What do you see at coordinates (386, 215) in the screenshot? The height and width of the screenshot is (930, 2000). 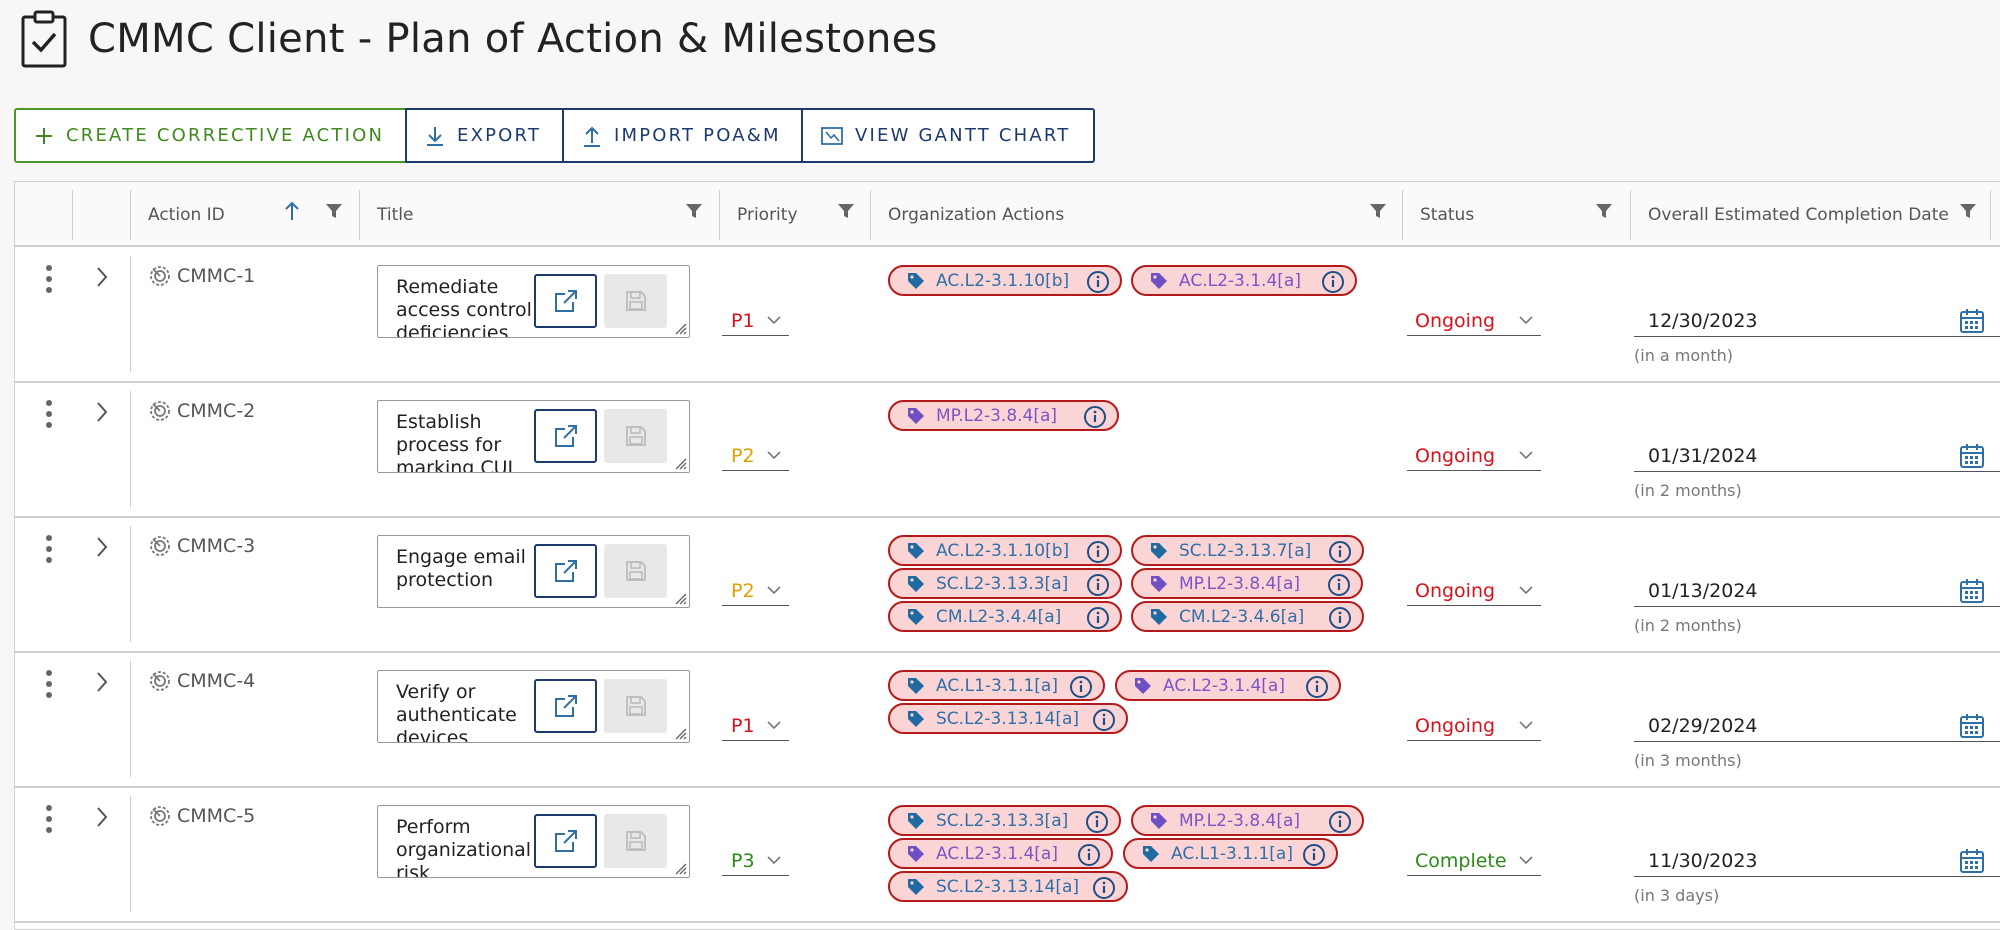 I see `column-header-title: Title` at bounding box center [386, 215].